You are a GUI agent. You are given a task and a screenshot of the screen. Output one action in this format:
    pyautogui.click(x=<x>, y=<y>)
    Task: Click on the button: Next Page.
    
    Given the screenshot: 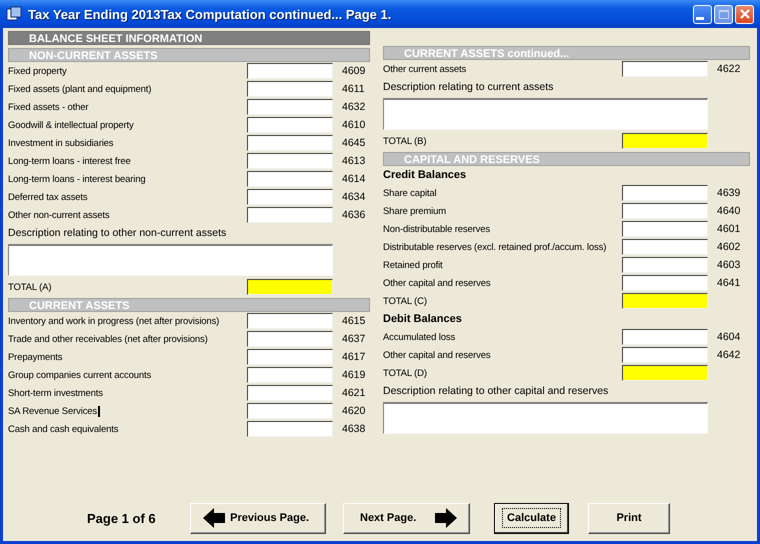 What is the action you would take?
    pyautogui.click(x=406, y=518)
    